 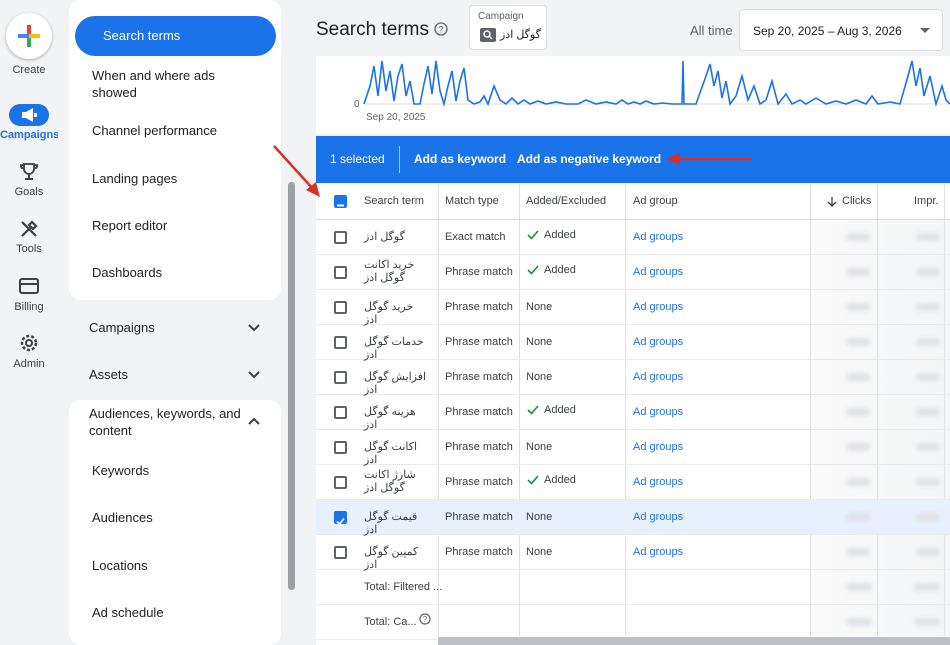 What do you see at coordinates (389, 271) in the screenshot?
I see `search-term-cell: خرید اکانت گوگل ادز` at bounding box center [389, 271].